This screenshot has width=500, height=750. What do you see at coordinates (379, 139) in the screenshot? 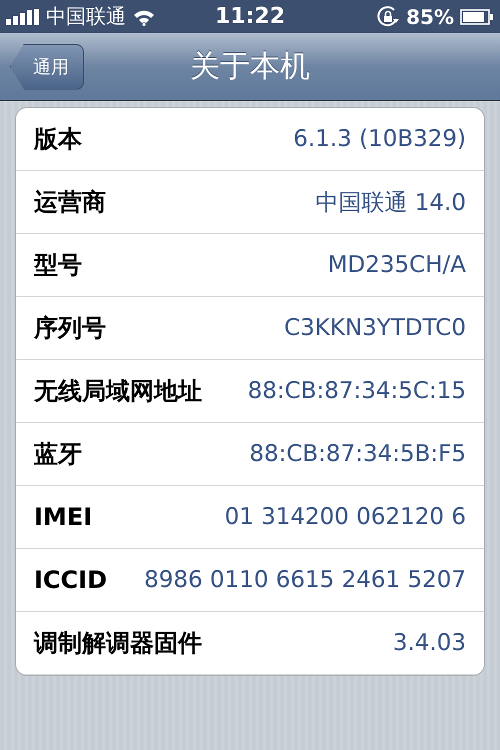
I see `row-value: 6.1.3 (10B329)` at bounding box center [379, 139].